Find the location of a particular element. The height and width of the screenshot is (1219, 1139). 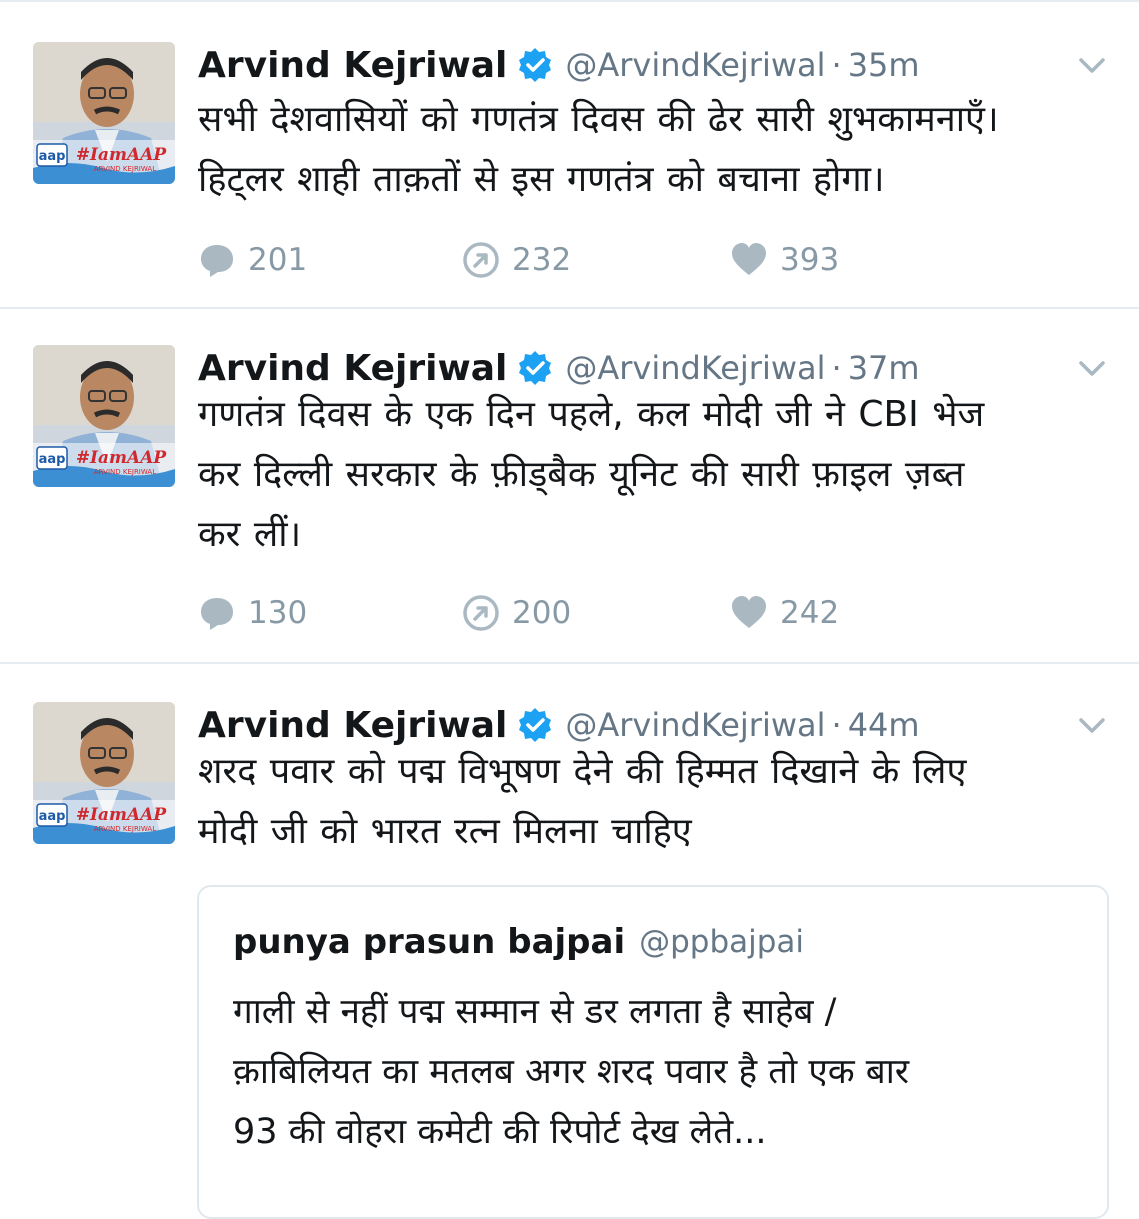

like-count: 393 is located at coordinates (810, 260).